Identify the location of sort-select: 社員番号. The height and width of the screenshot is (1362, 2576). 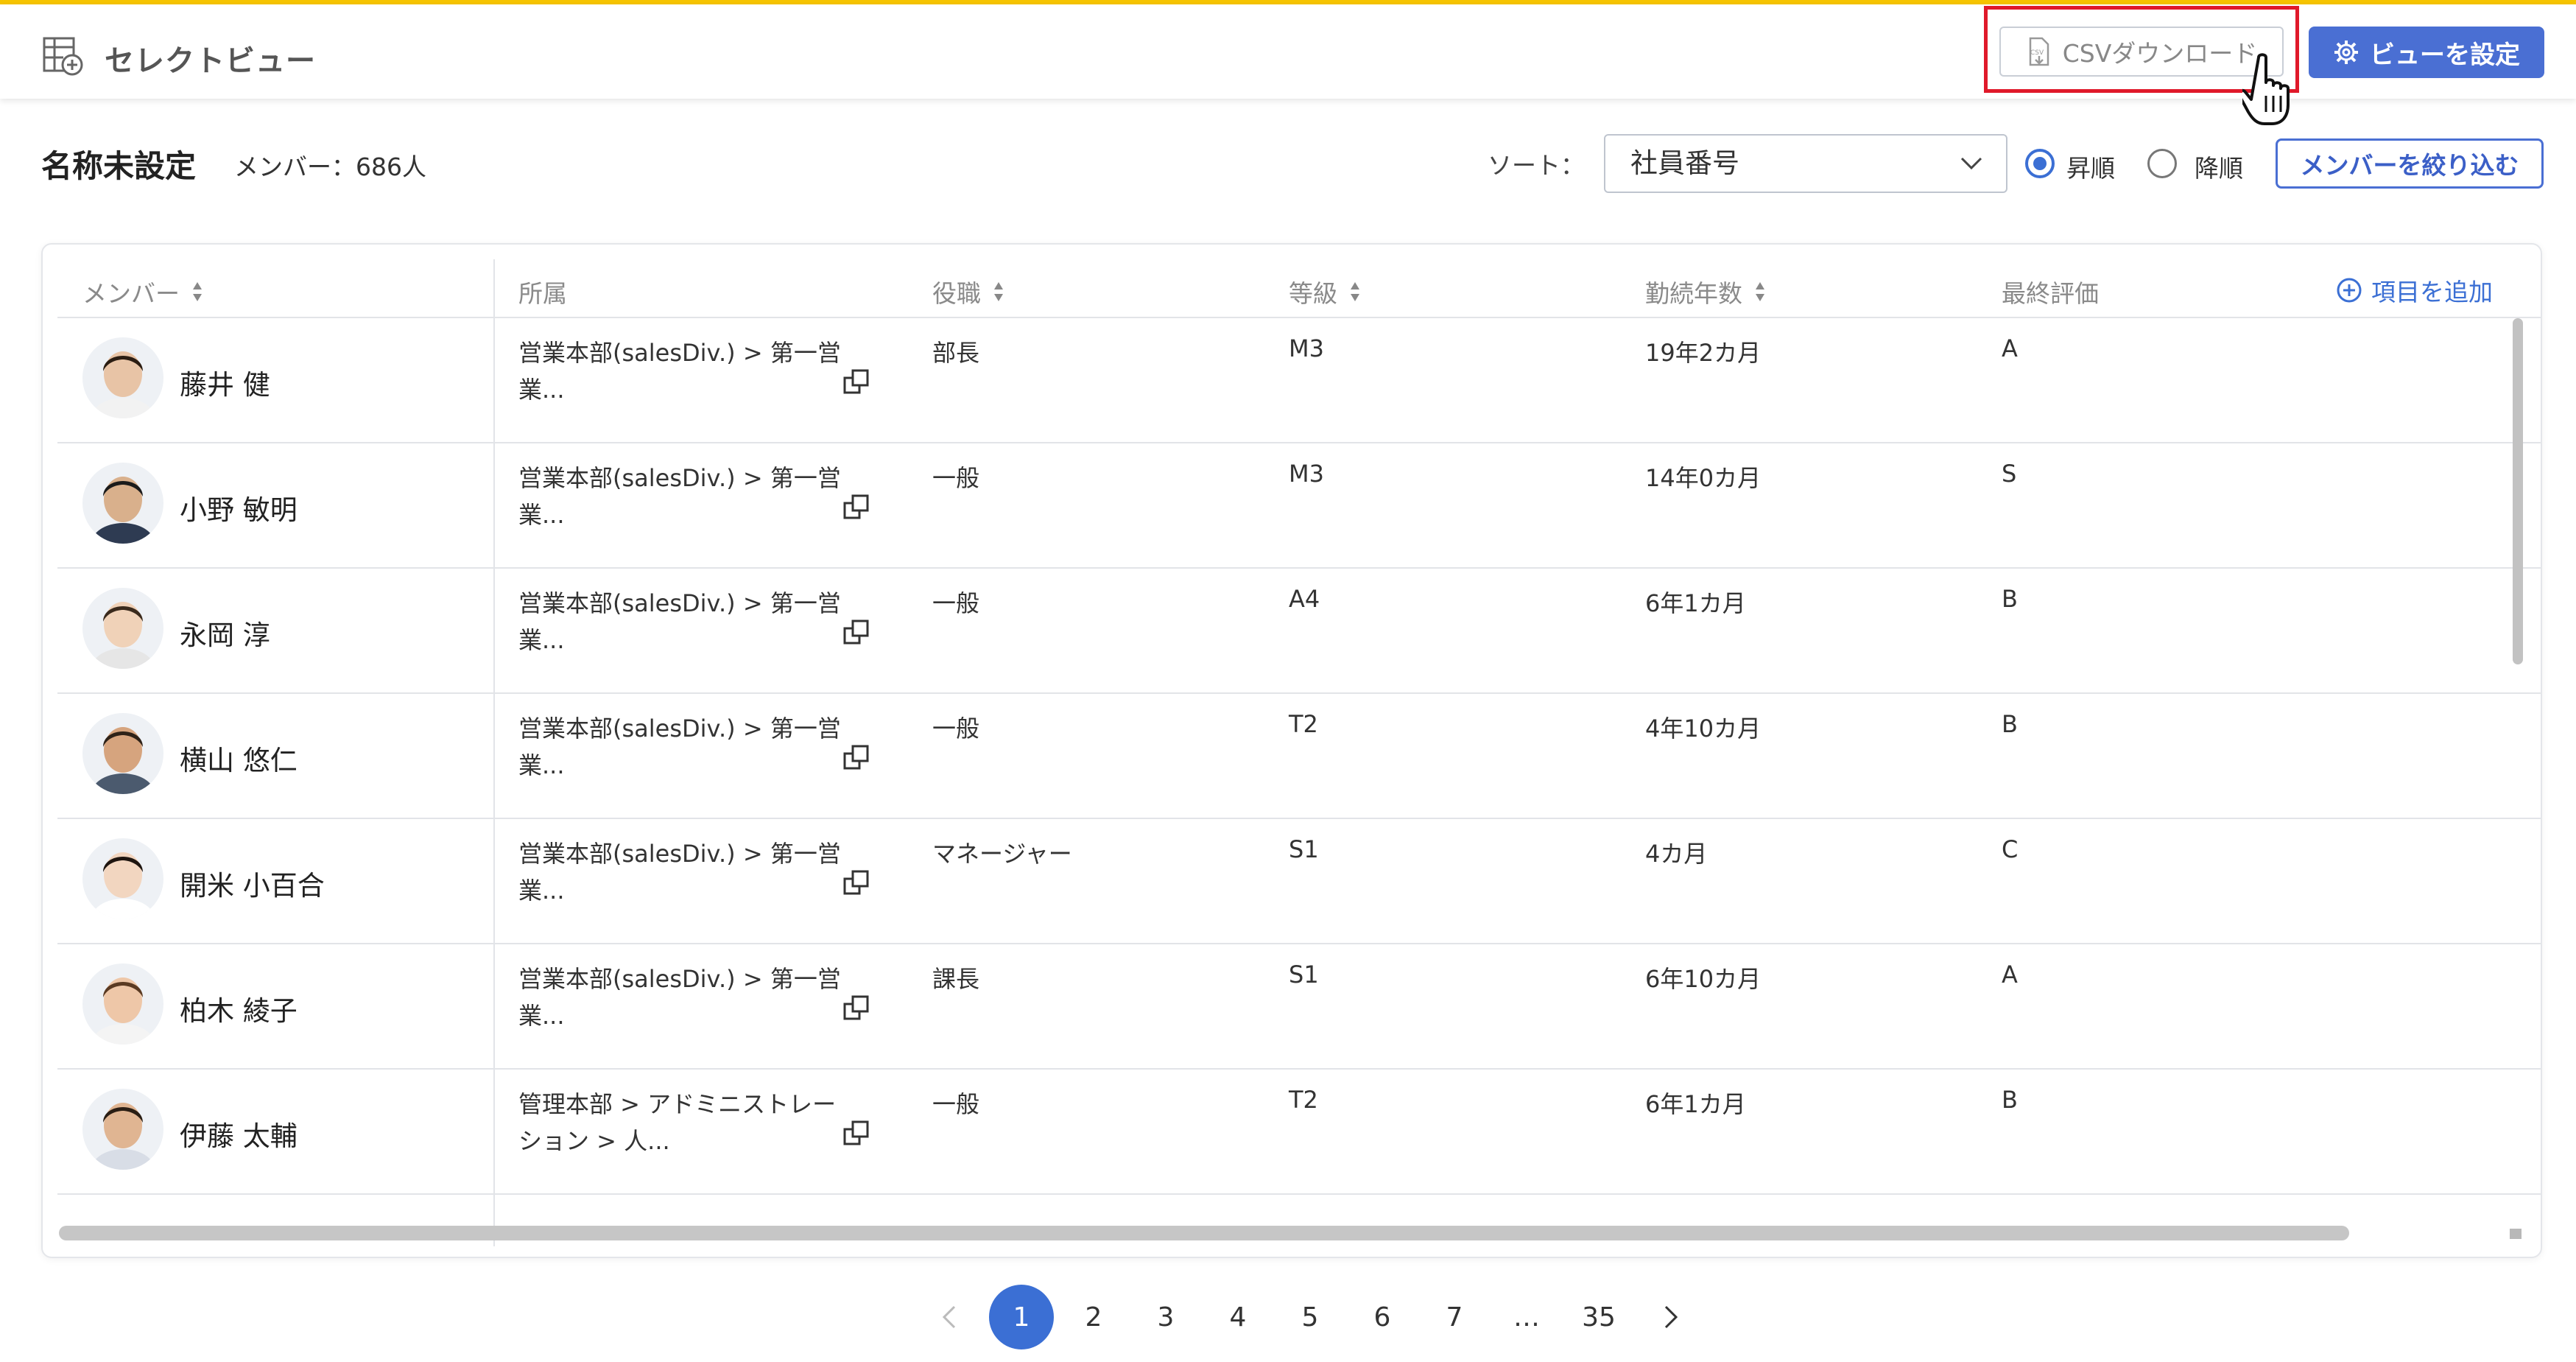
(1805, 163).